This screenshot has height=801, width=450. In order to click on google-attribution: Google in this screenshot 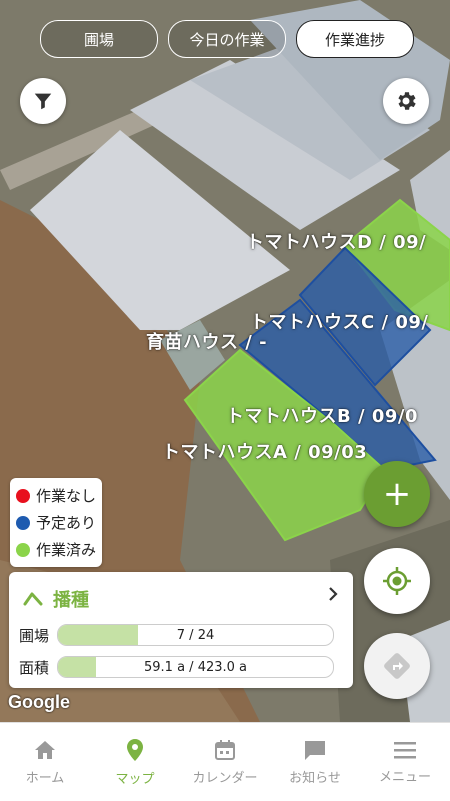, I will do `click(39, 702)`.